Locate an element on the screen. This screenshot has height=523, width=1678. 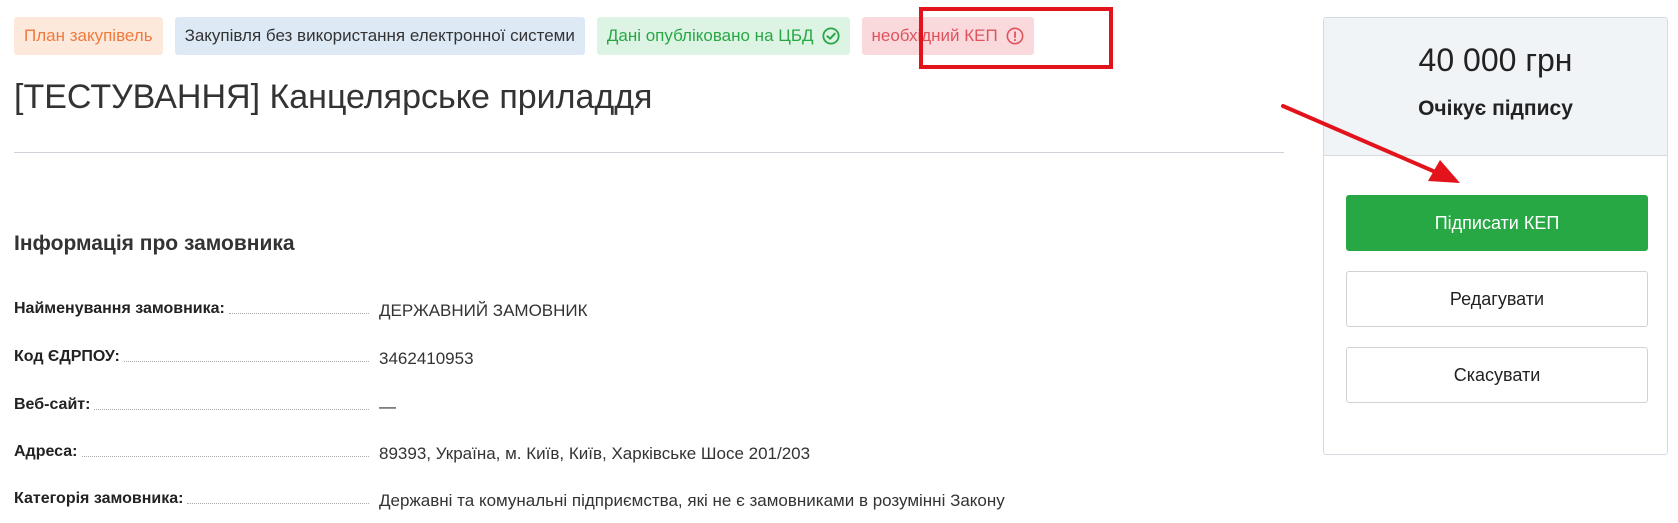
plan-badge: План закупівель is located at coordinates (88, 36).